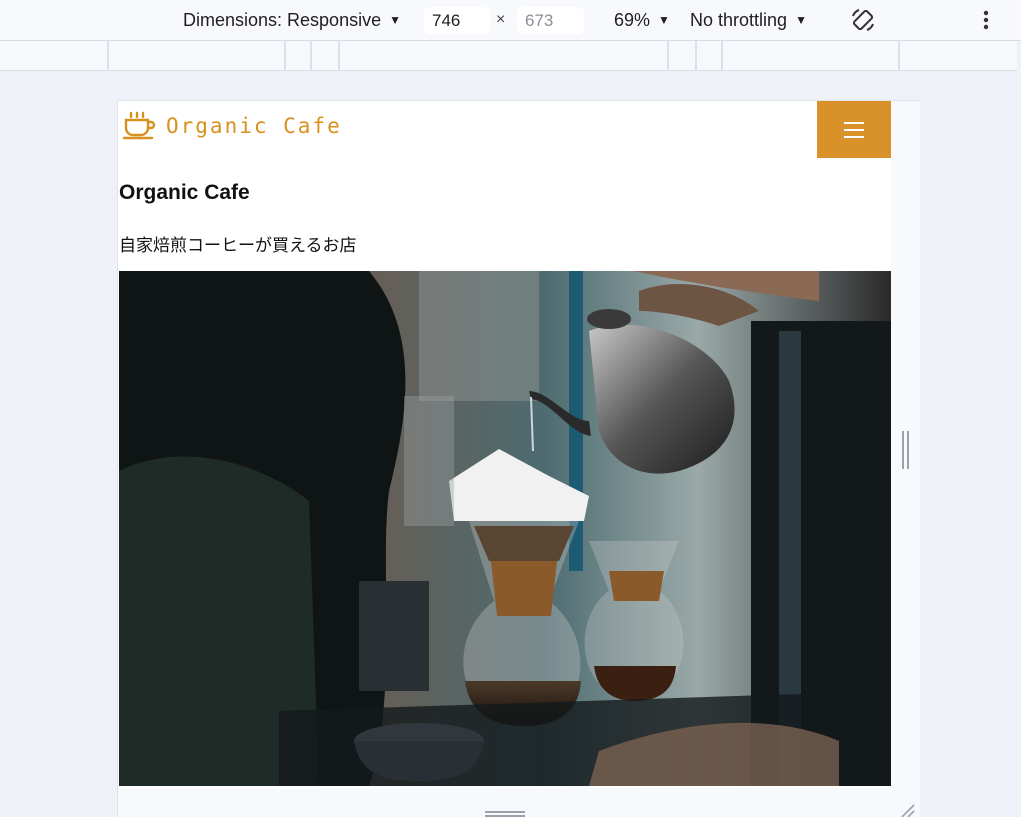  I want to click on throttling-dropdown: No throttling ▼, so click(748, 20).